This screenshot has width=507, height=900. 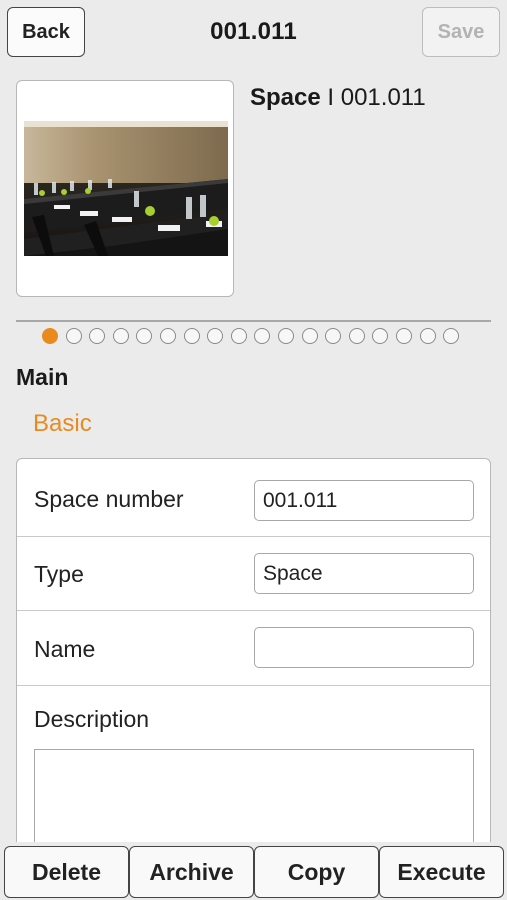 I want to click on name-field, so click(x=364, y=647).